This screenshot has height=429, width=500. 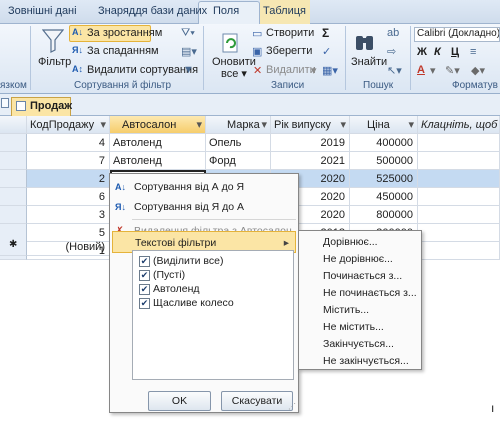 I want to click on cell-year: 2021, so click(x=310, y=161).